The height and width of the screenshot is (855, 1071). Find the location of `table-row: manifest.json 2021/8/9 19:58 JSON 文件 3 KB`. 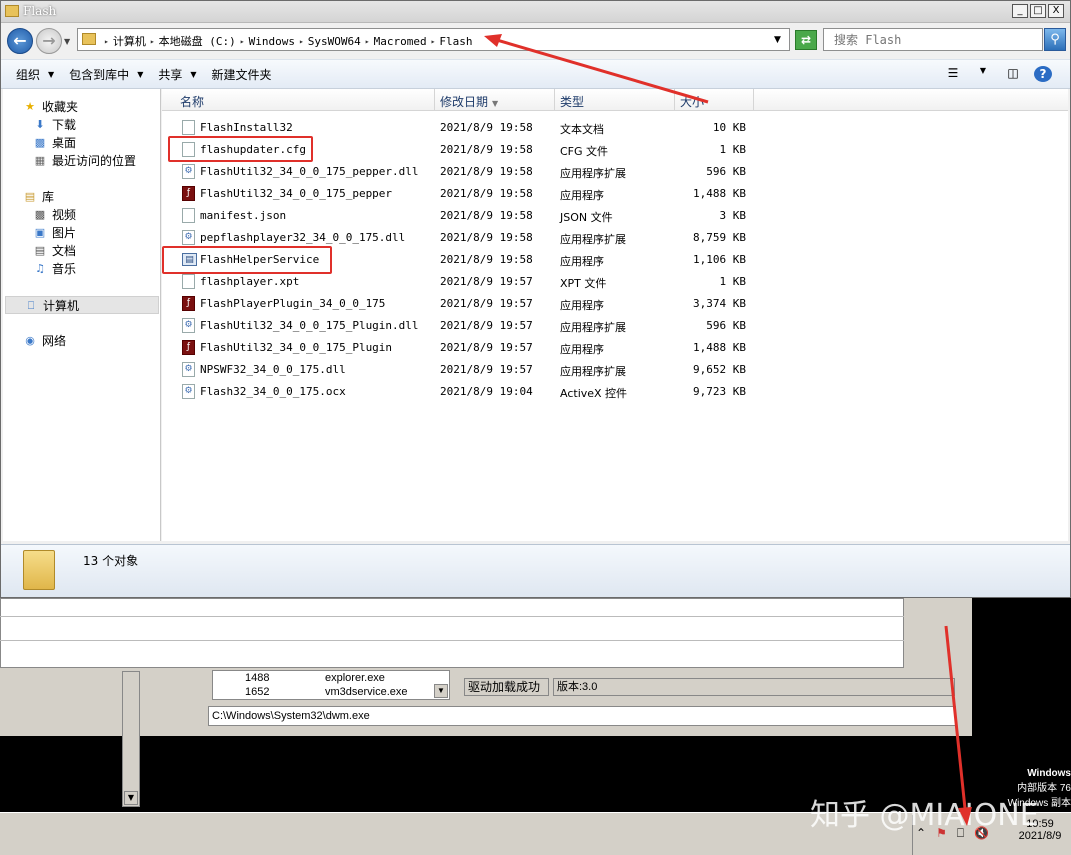

table-row: manifest.json 2021/8/9 19:58 JSON 文件 3 KB is located at coordinates (615, 216).